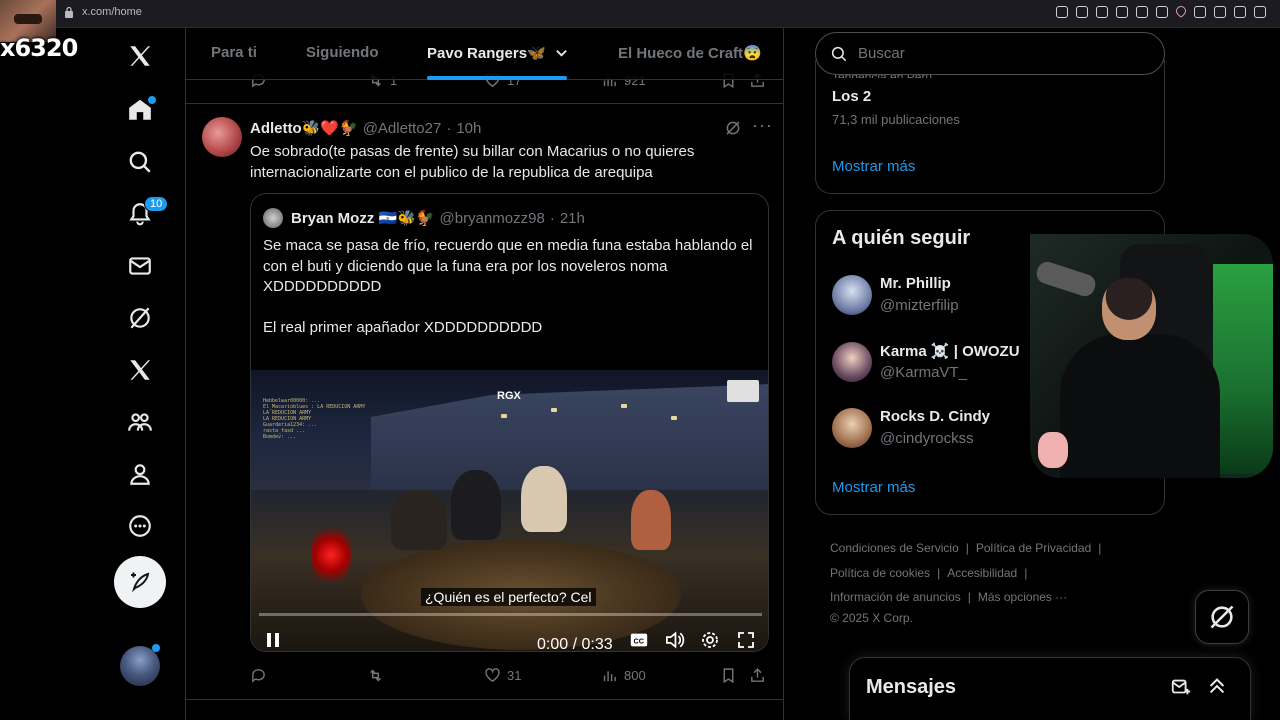 The height and width of the screenshot is (720, 1280). I want to click on retweet-icon, so click(375, 675).